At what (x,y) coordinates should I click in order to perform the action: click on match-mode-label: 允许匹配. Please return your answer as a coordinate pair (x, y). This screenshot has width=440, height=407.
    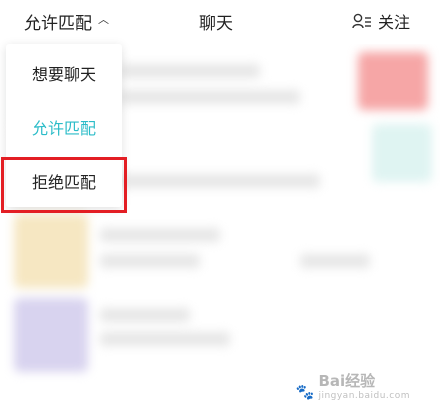
    Looking at the image, I should click on (58, 23).